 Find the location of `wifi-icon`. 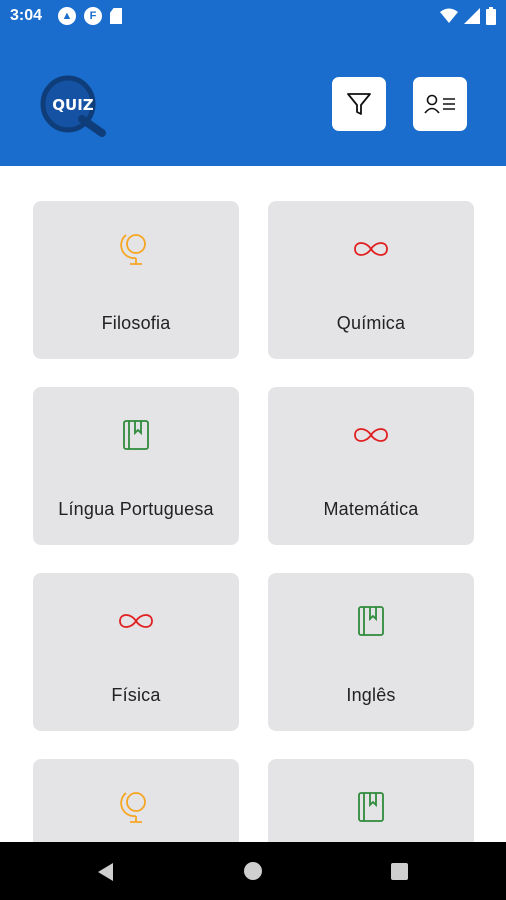

wifi-icon is located at coordinates (449, 15).